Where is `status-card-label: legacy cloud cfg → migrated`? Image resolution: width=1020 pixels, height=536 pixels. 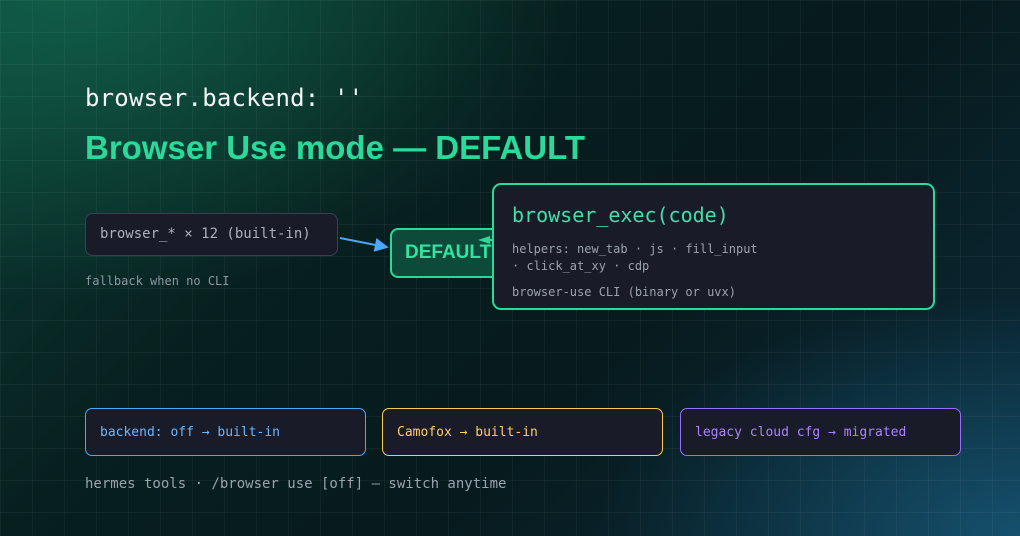 status-card-label: legacy cloud cfg → migrated is located at coordinates (801, 432).